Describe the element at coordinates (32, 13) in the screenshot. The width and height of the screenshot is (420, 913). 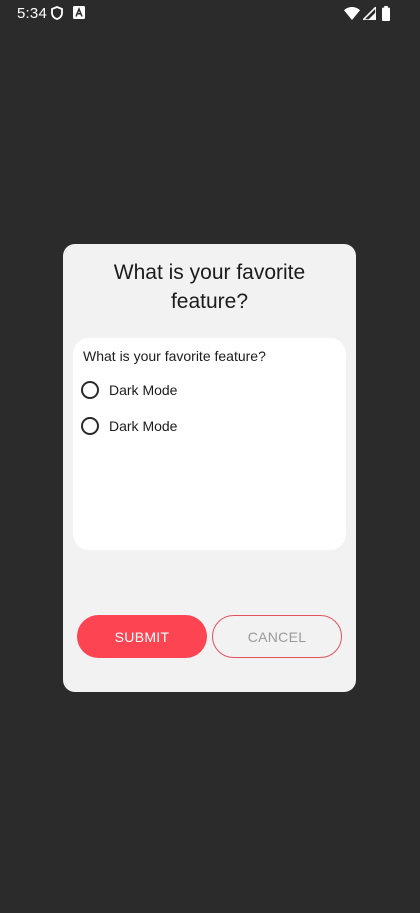
I see `status-time: 5:34` at that location.